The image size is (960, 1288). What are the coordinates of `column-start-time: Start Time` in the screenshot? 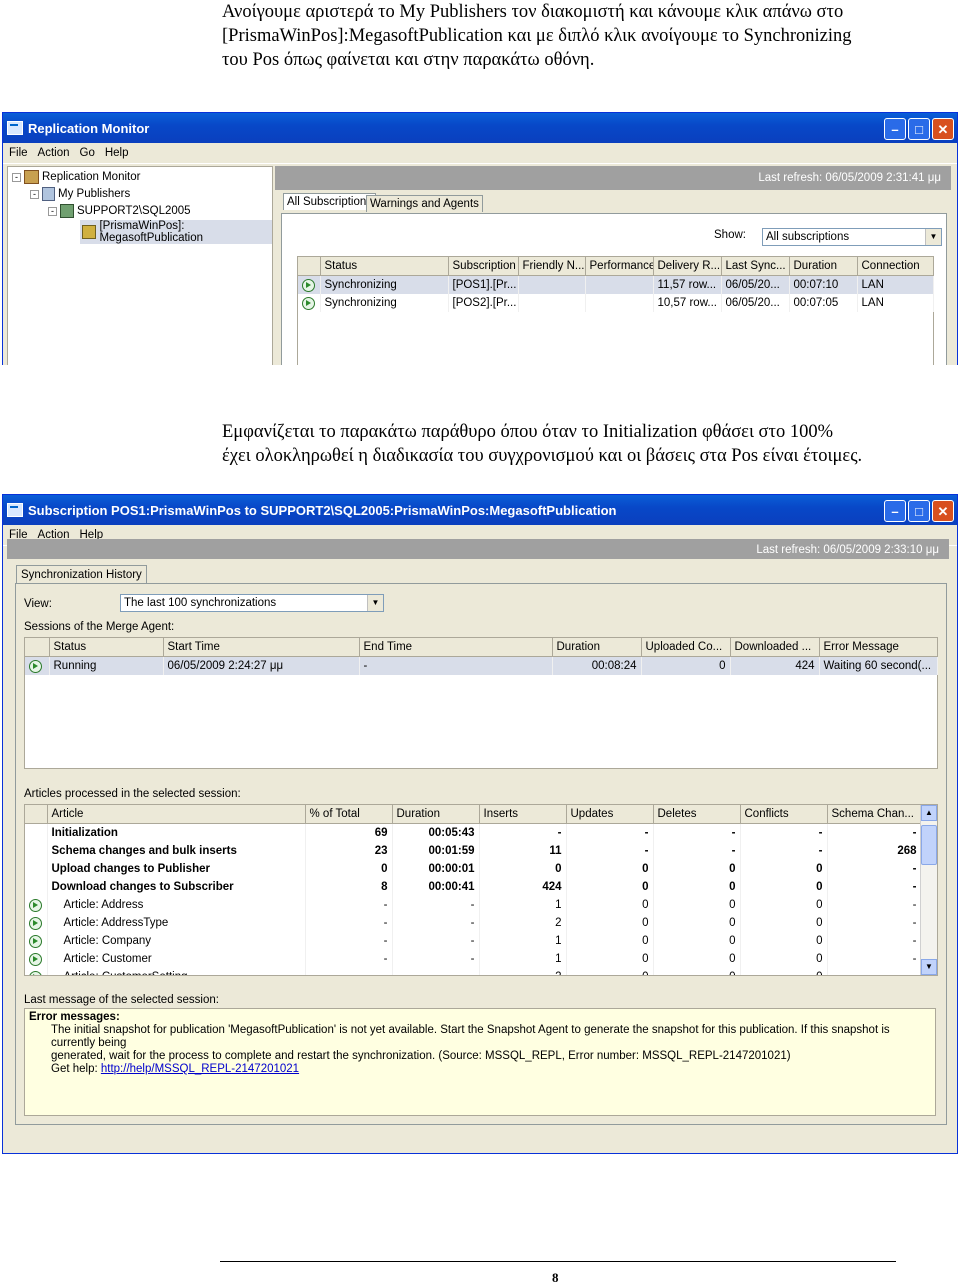 It's located at (261, 647).